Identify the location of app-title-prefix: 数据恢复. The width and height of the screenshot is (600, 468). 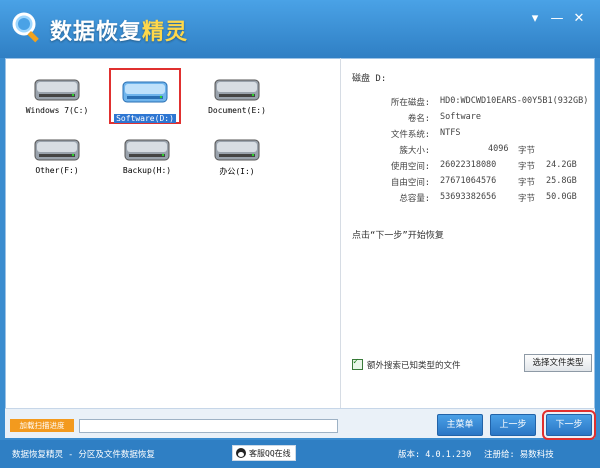
(96, 32).